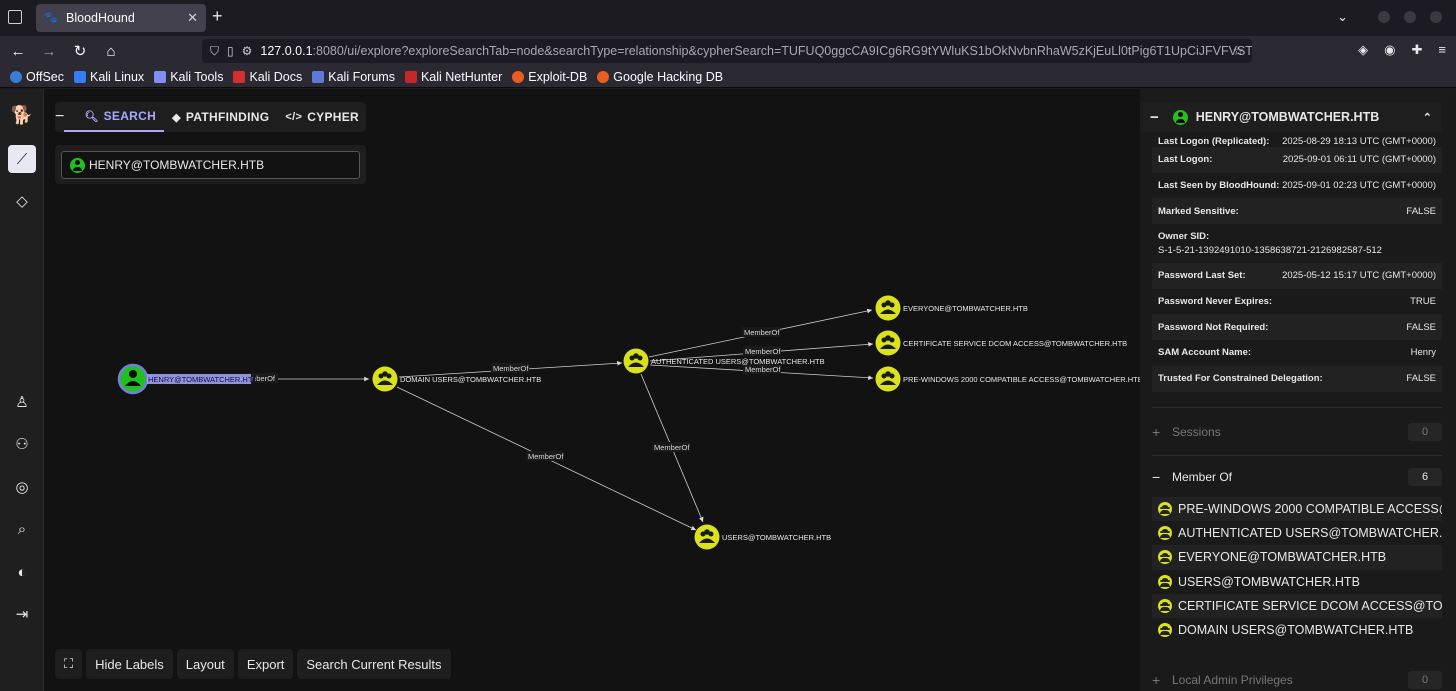 This screenshot has height=691, width=1456. What do you see at coordinates (111, 51) in the screenshot?
I see `home-icon: ⌂` at bounding box center [111, 51].